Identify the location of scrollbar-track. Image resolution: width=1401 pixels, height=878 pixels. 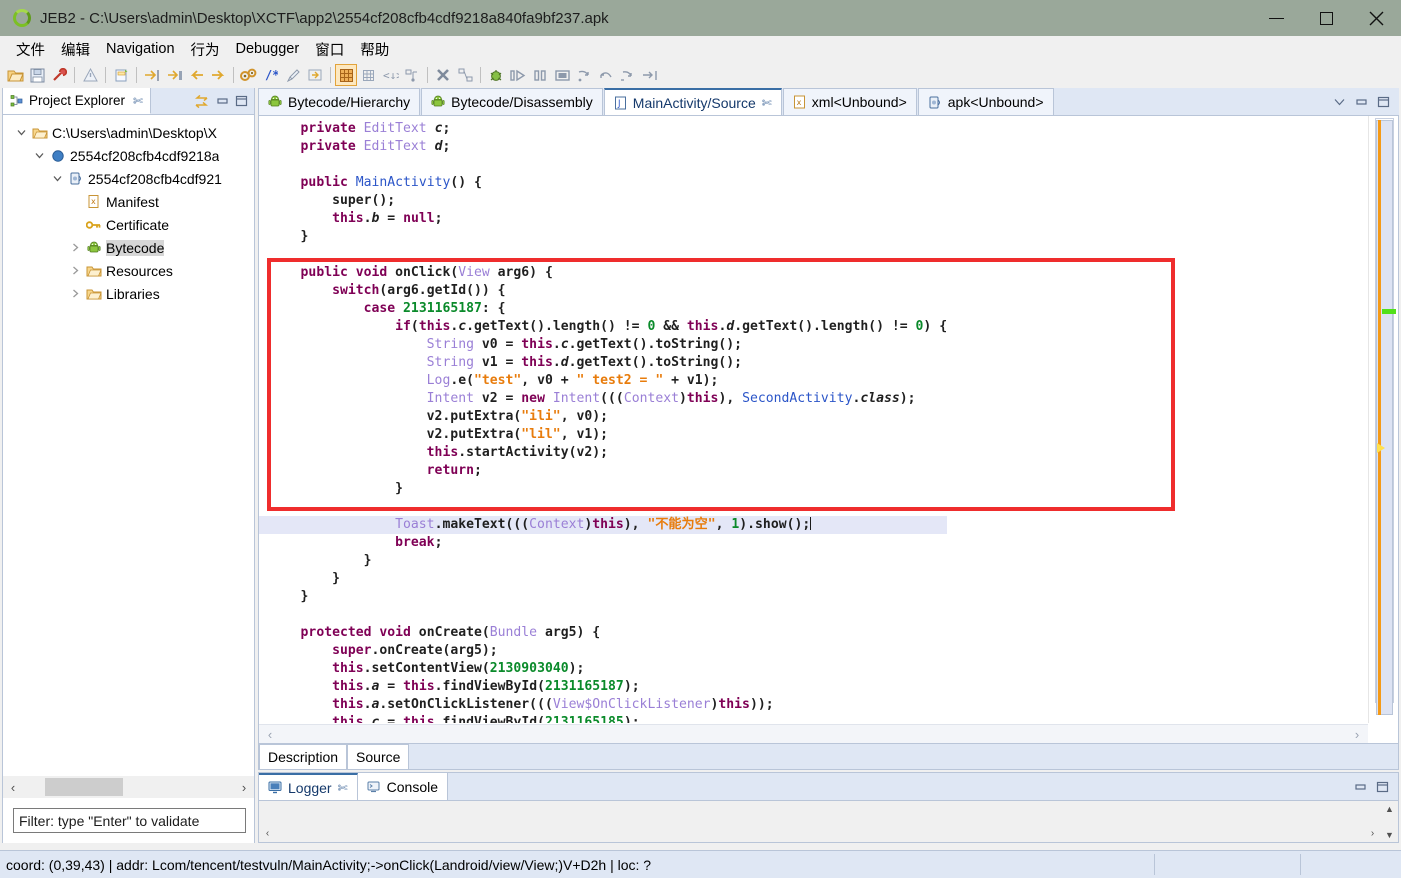
(128, 787).